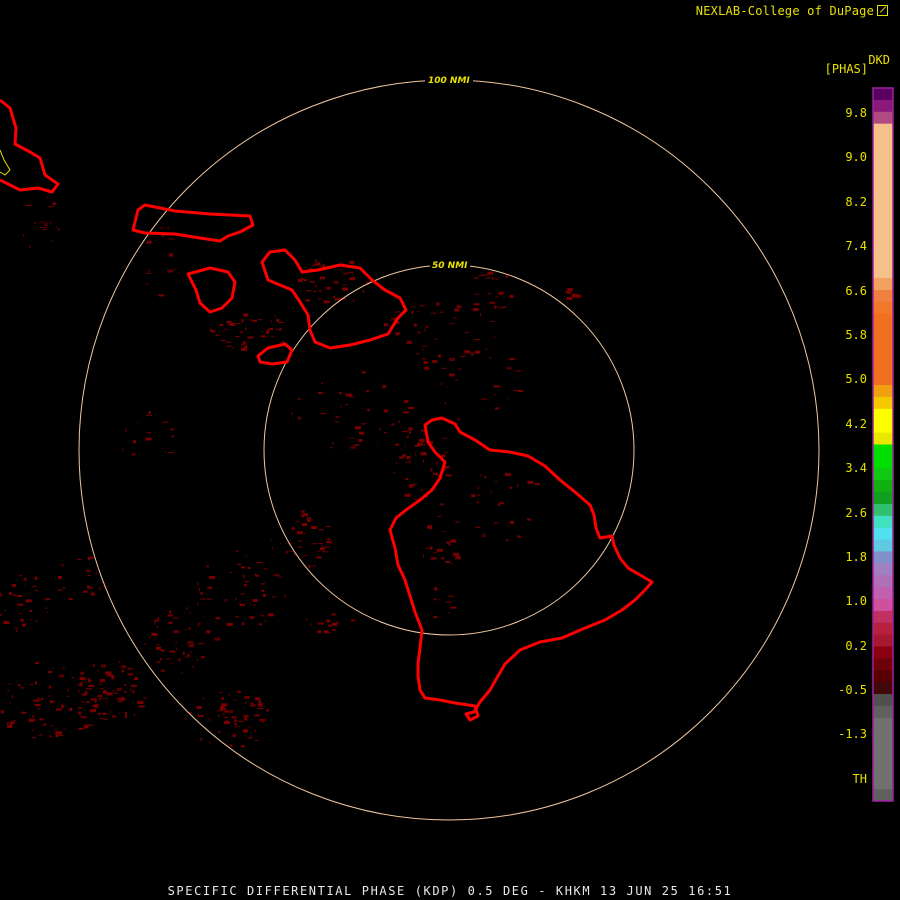 This screenshot has height=900, width=900. I want to click on scale-label: 0.2, so click(856, 646).